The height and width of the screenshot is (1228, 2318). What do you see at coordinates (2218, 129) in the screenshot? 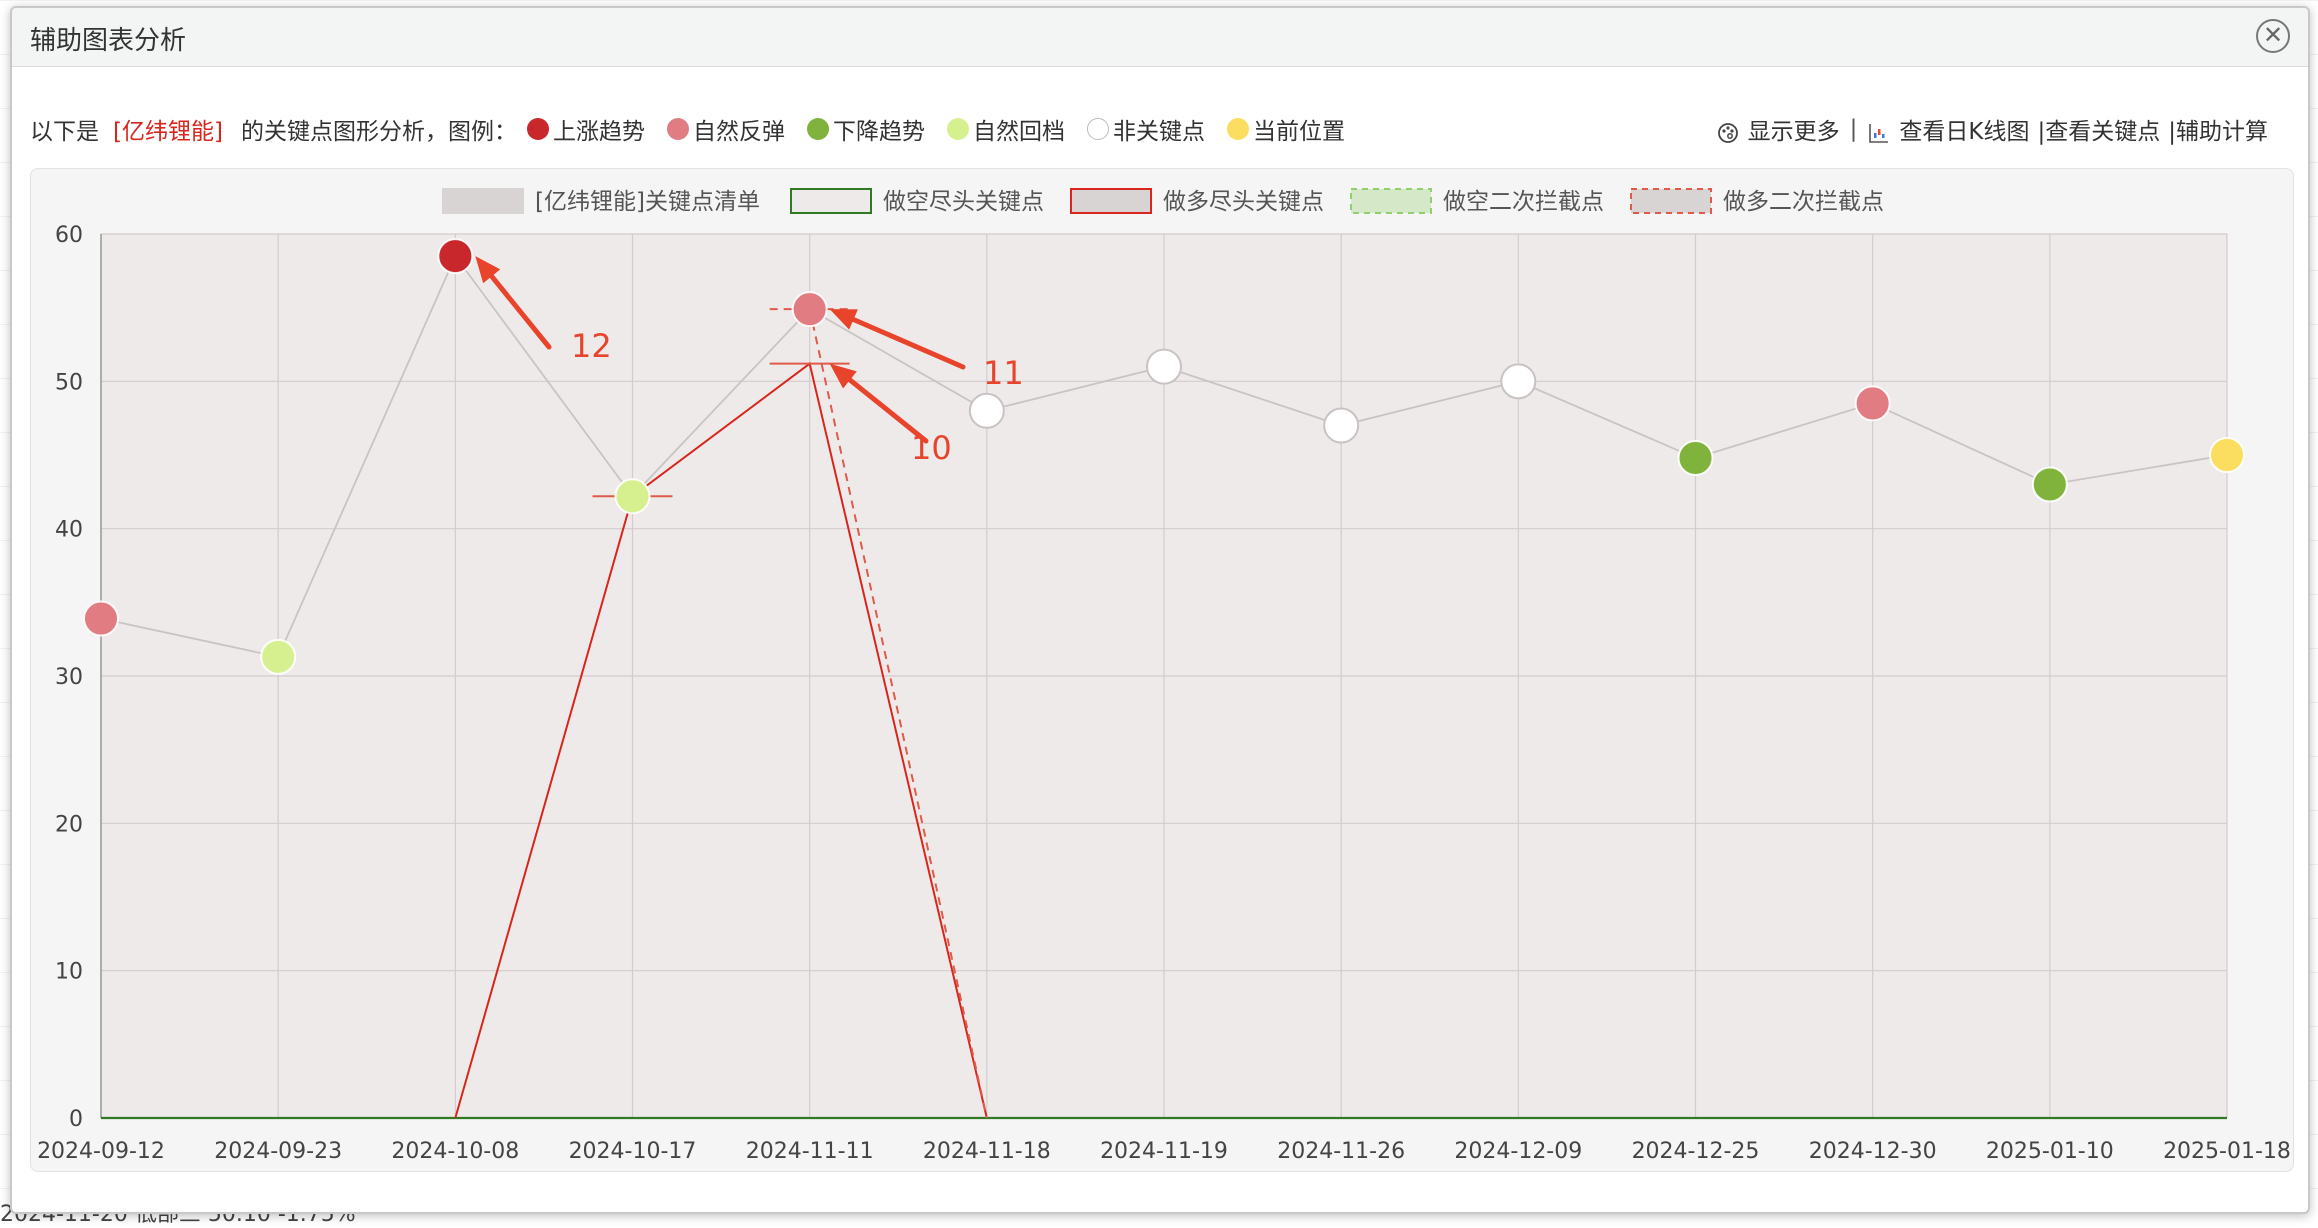
I see `calc-link: |辅助计算` at bounding box center [2218, 129].